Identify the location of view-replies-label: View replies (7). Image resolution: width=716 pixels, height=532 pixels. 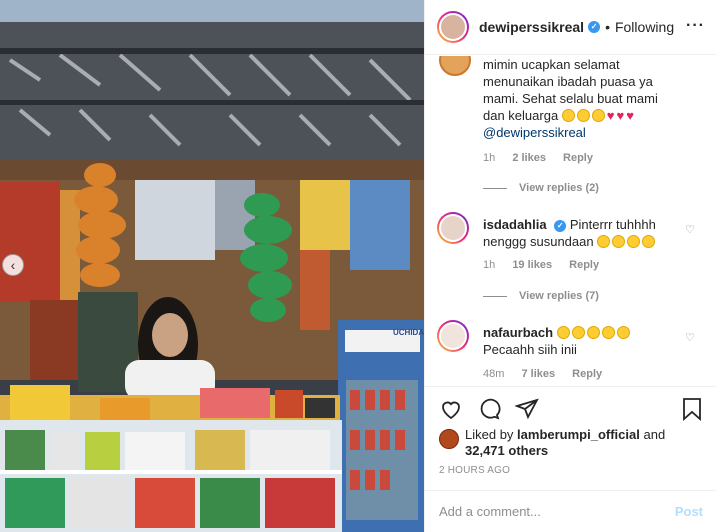
(559, 296).